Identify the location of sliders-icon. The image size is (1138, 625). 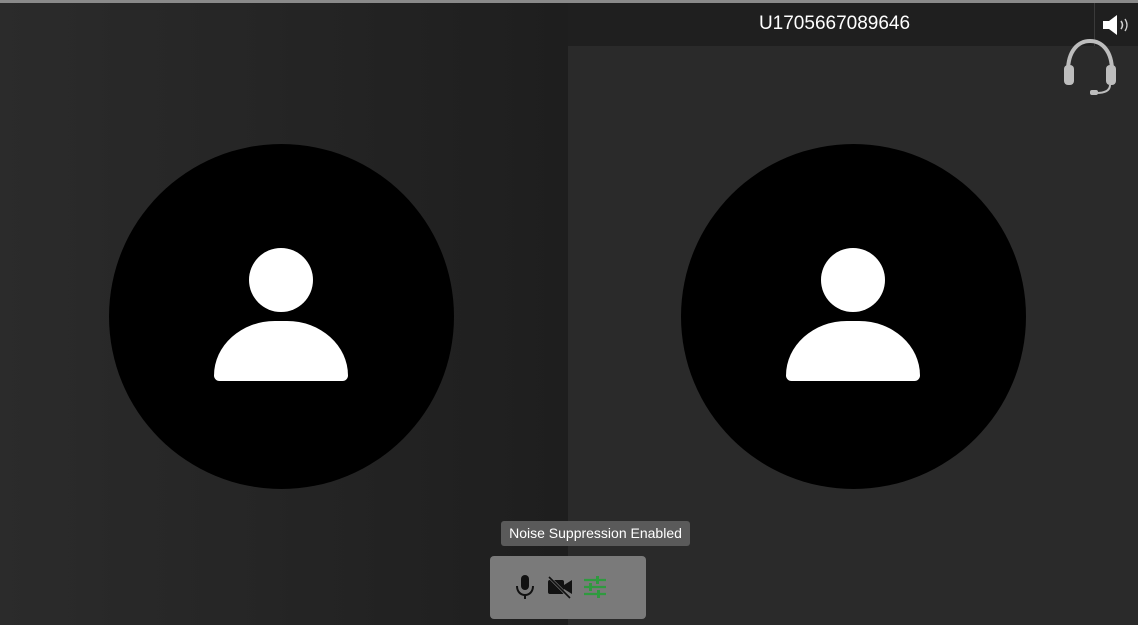
(595, 587).